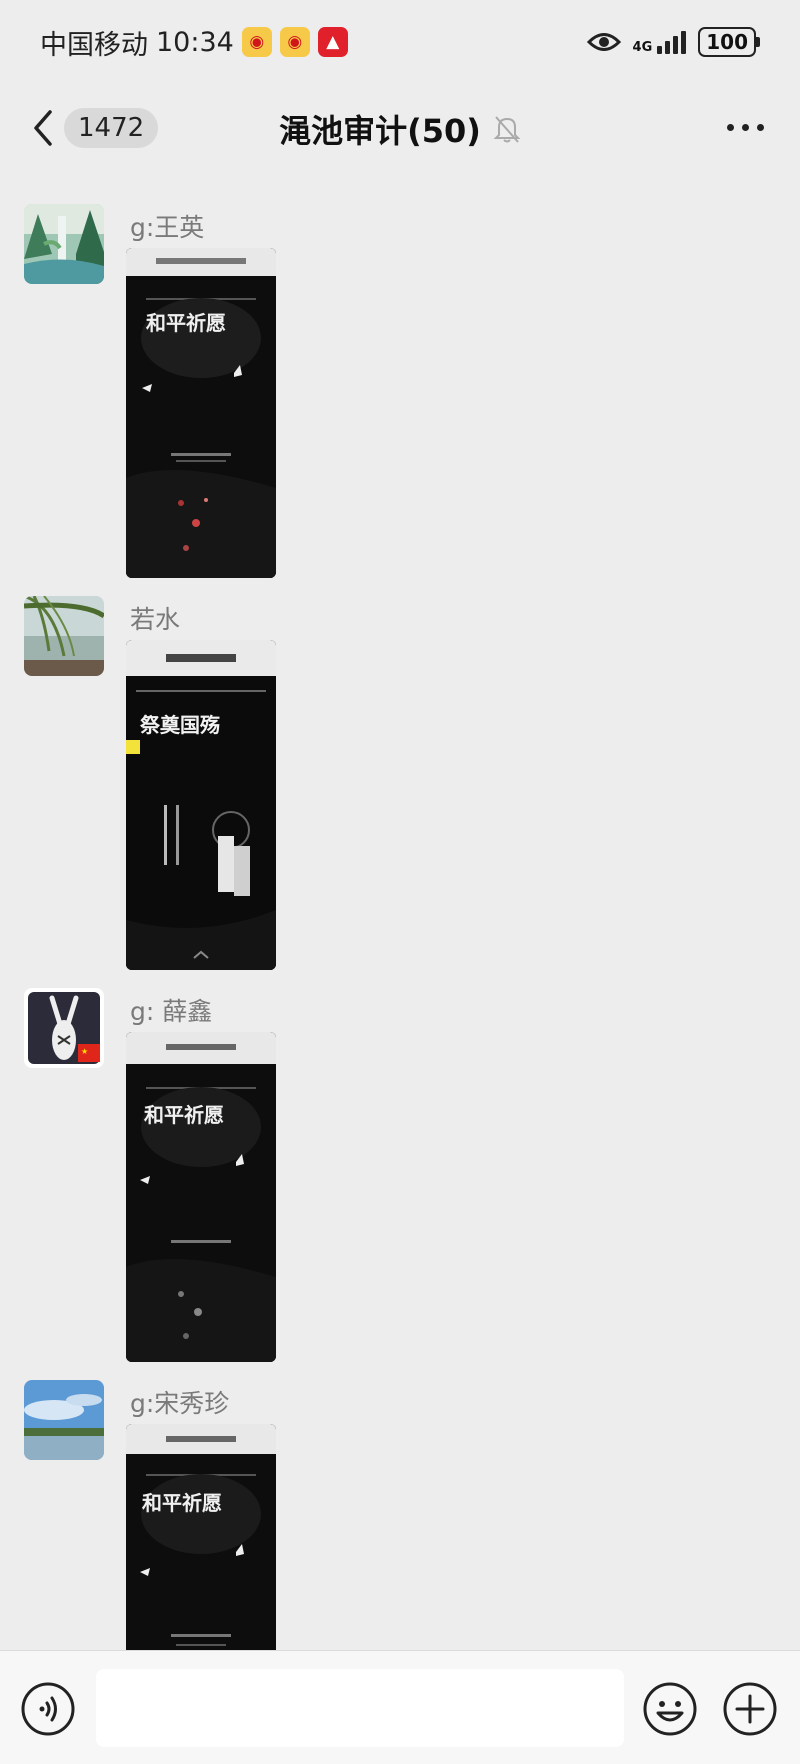 This screenshot has height=1764, width=800. What do you see at coordinates (179, 725) in the screenshot?
I see `thumb-title: 祭奠国殇` at bounding box center [179, 725].